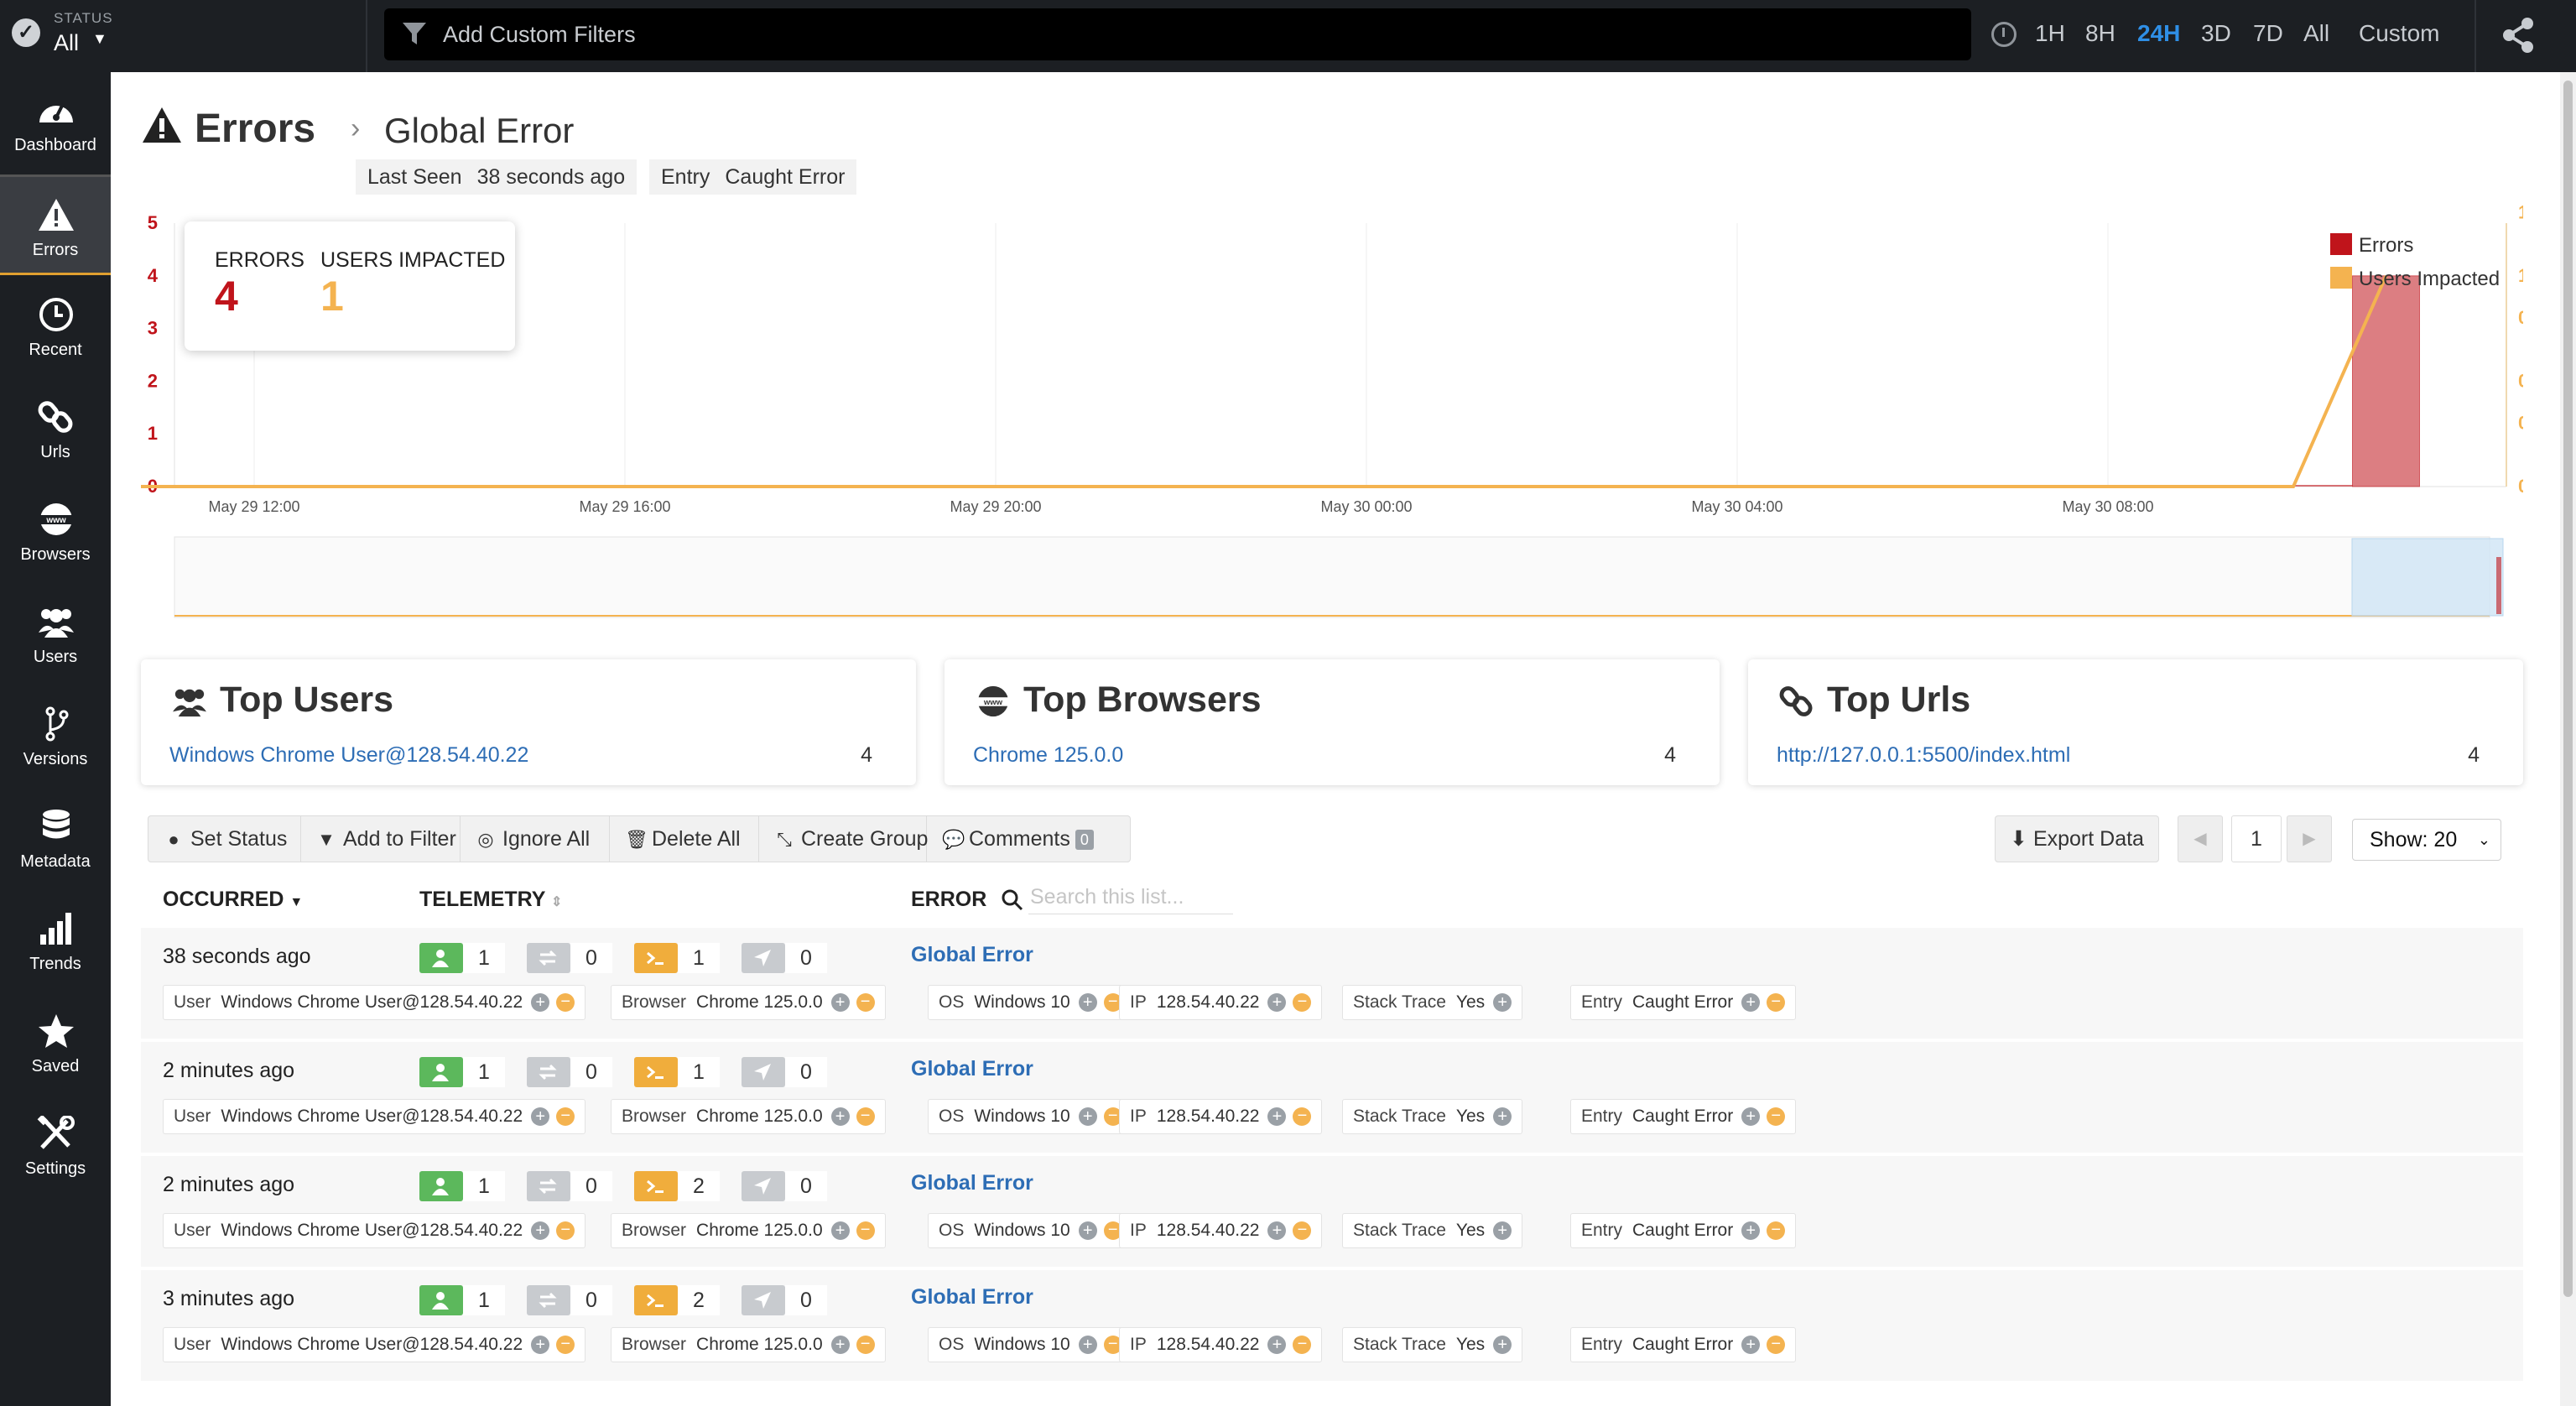  I want to click on status-filter: ✓ STATUS All ▼, so click(183, 36).